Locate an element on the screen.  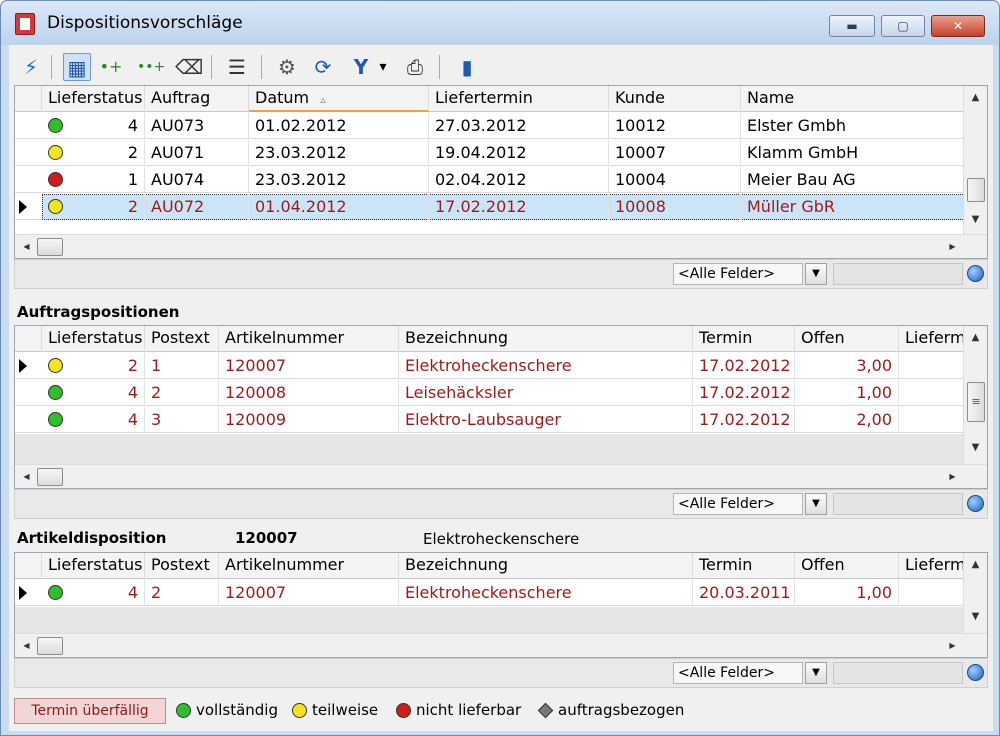
disposition-vertical-scrollbar: ▲ ▼ is located at coordinates (975, 593).